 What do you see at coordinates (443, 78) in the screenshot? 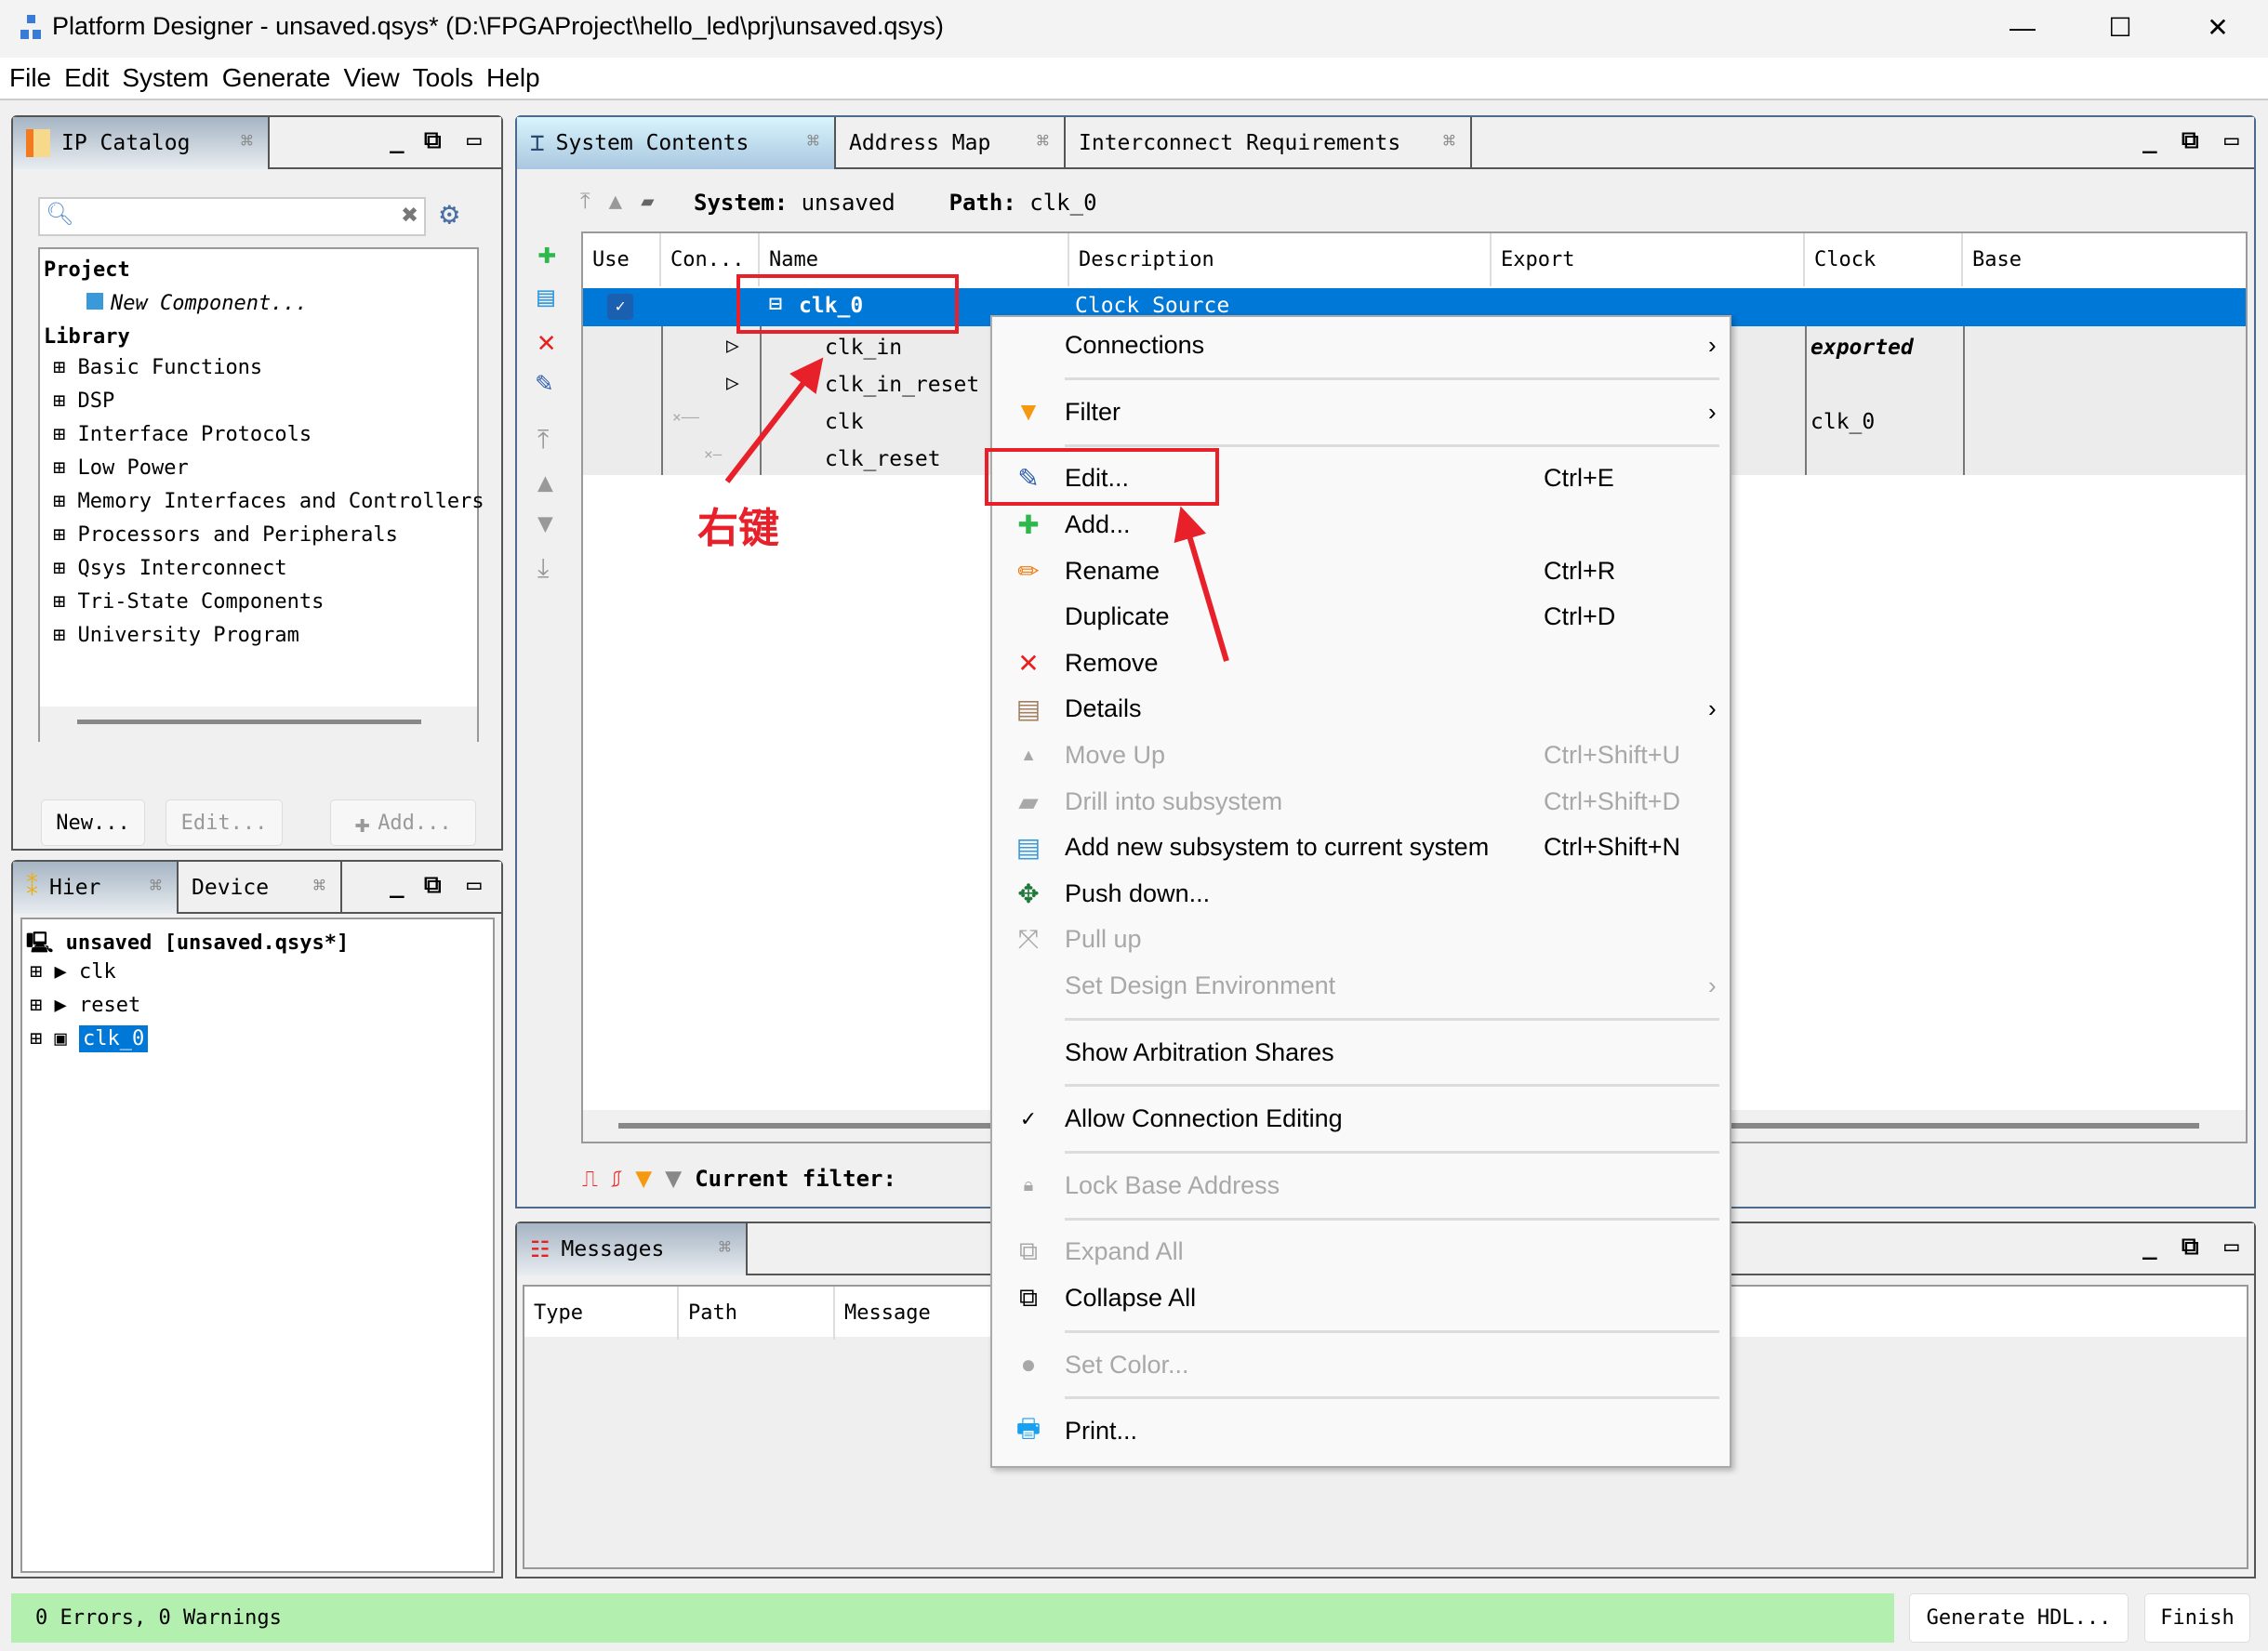
I see `menu-tools: Tools` at bounding box center [443, 78].